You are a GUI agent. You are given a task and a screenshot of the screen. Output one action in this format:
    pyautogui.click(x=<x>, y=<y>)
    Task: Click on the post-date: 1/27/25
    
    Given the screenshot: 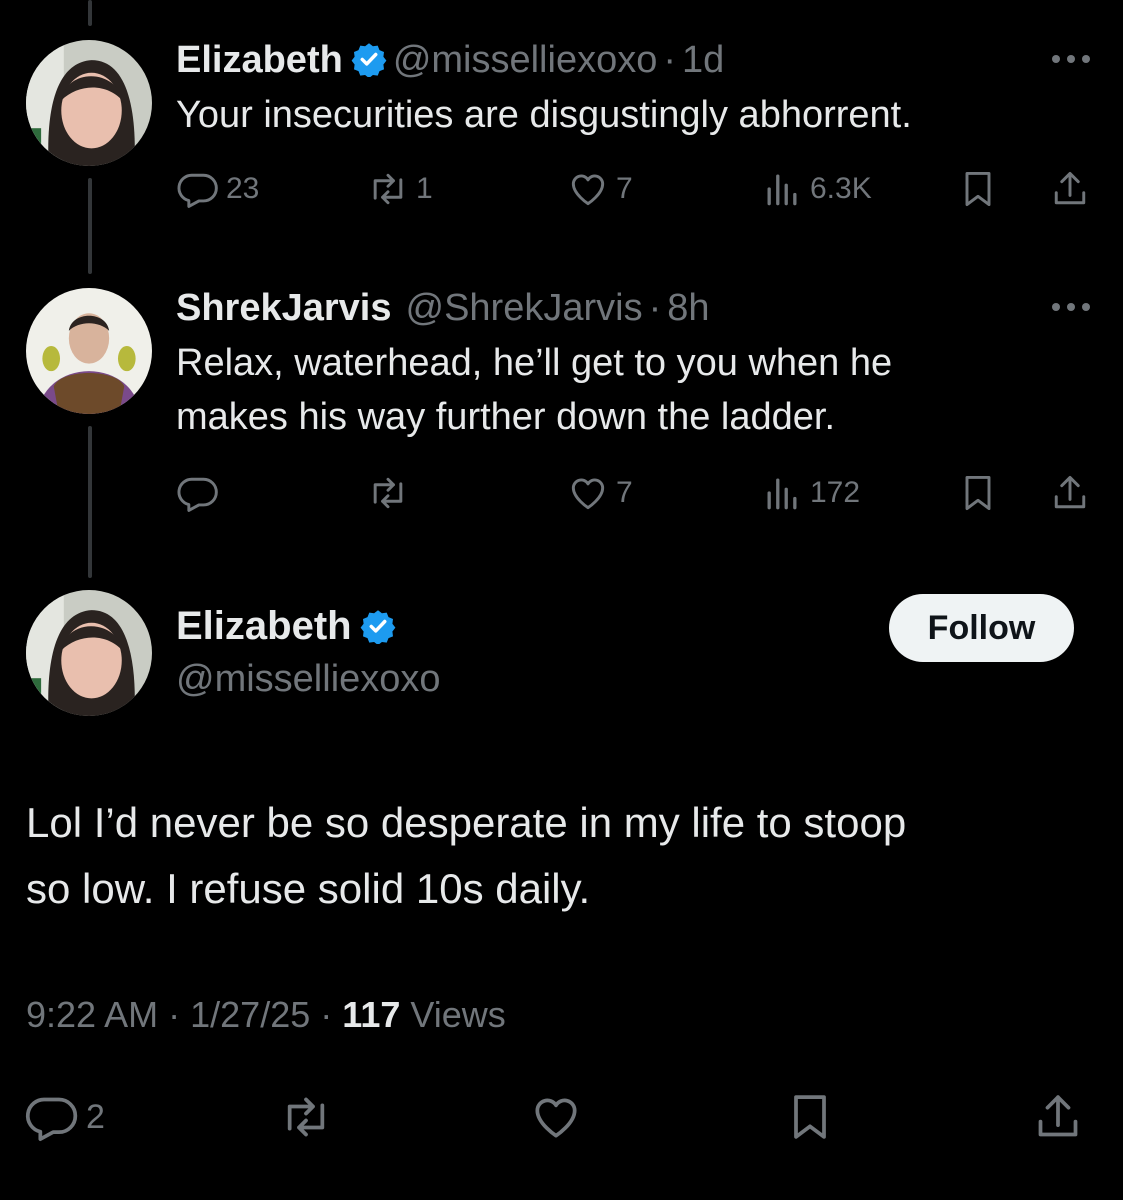 What is the action you would take?
    pyautogui.click(x=250, y=1014)
    